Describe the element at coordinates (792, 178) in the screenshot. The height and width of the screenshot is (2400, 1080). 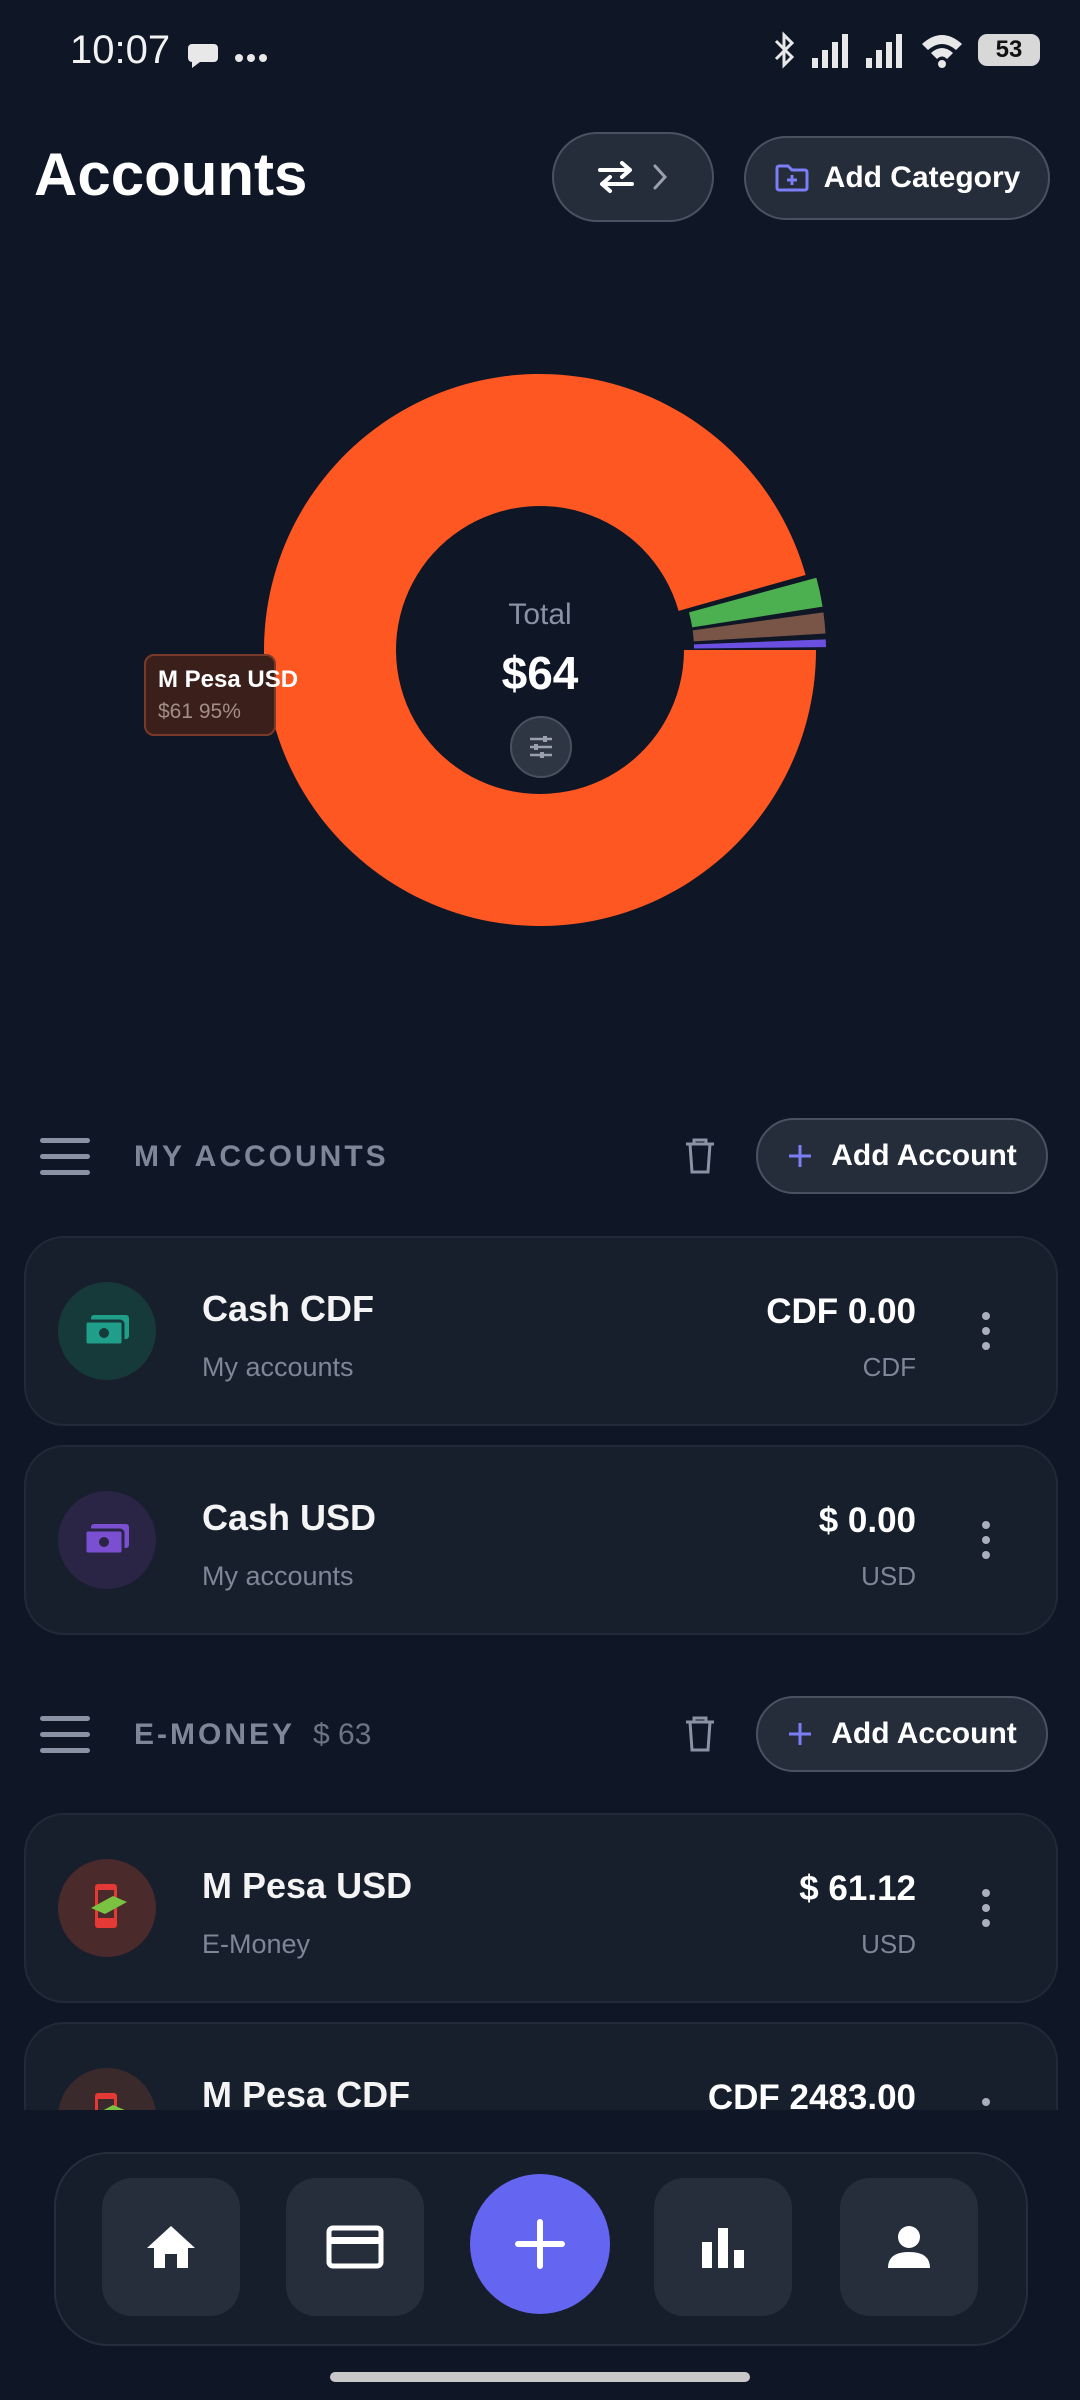
I see `folder-add-icon` at that location.